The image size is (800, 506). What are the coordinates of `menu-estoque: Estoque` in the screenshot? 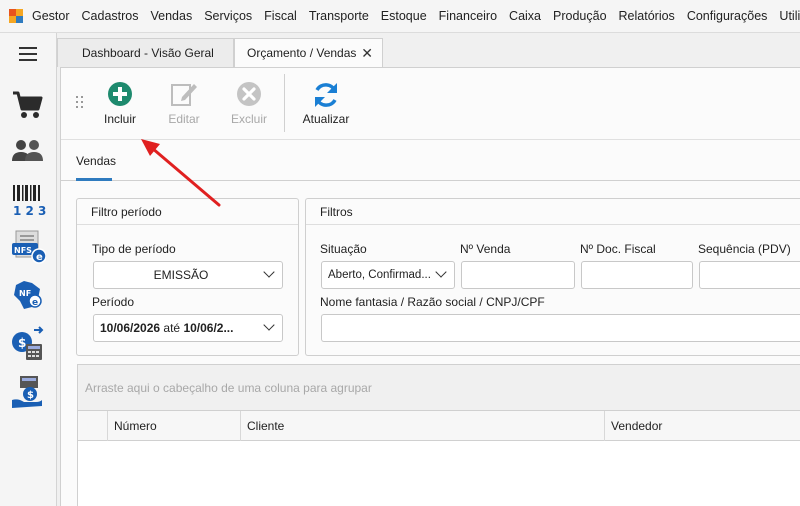 It's located at (404, 16).